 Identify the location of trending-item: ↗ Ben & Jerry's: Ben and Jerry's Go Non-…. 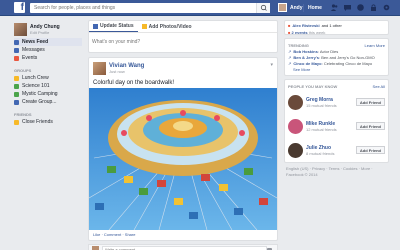
(336, 57).